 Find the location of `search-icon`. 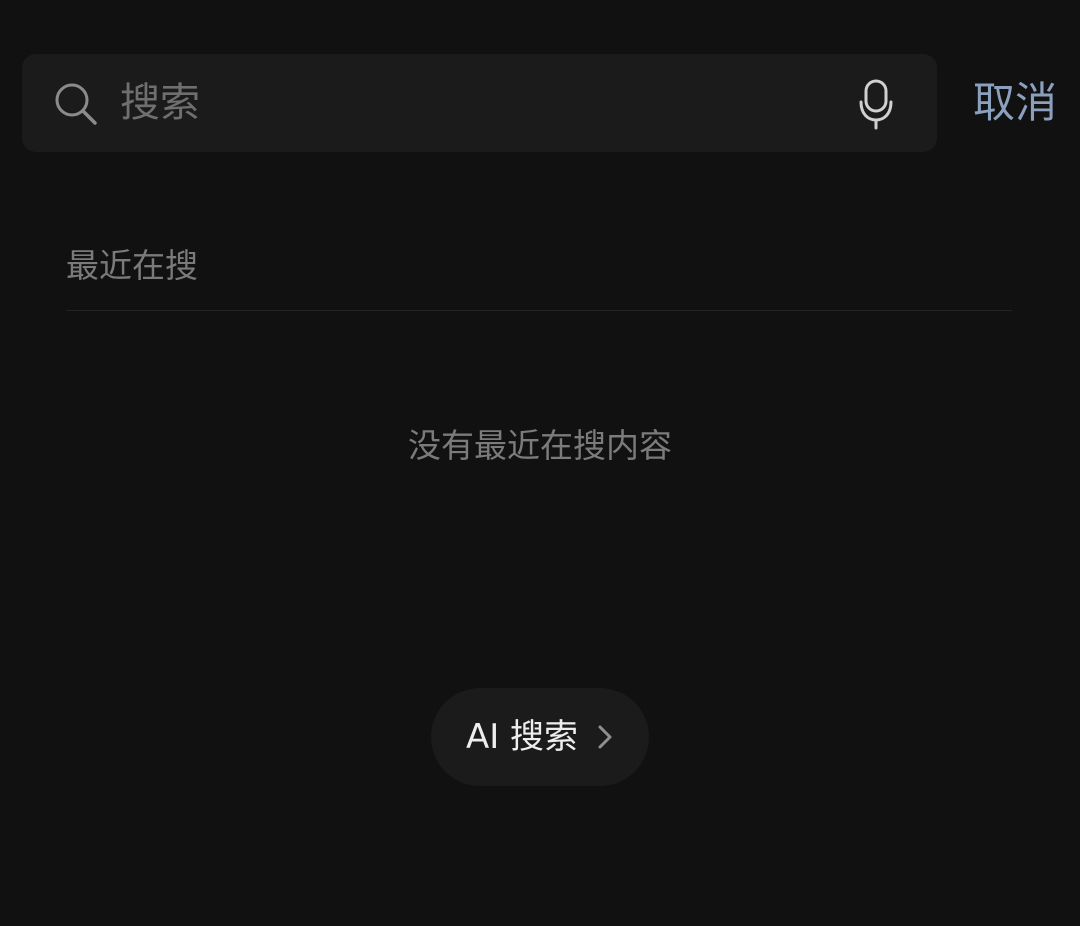

search-icon is located at coordinates (76, 104).